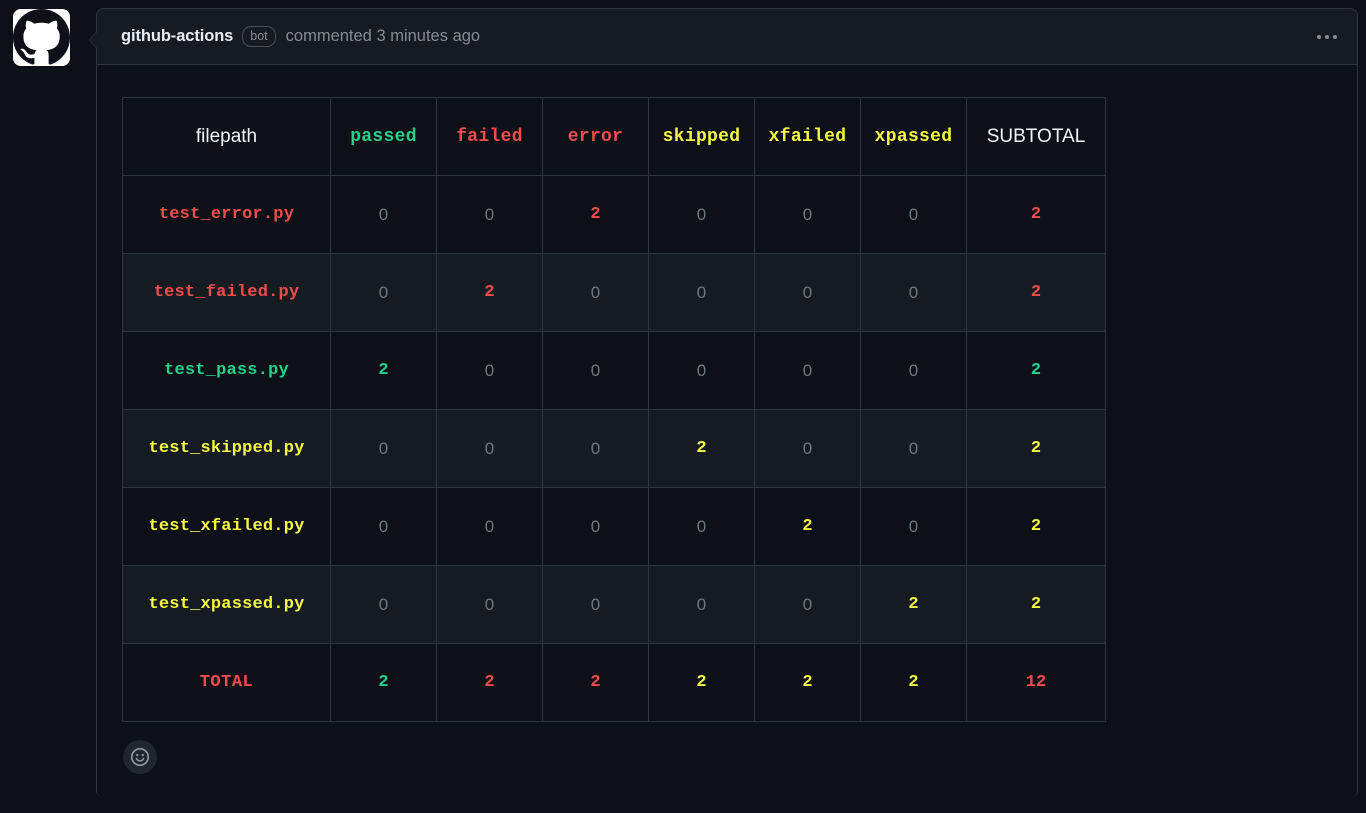  I want to click on cell-error: 2, so click(595, 214).